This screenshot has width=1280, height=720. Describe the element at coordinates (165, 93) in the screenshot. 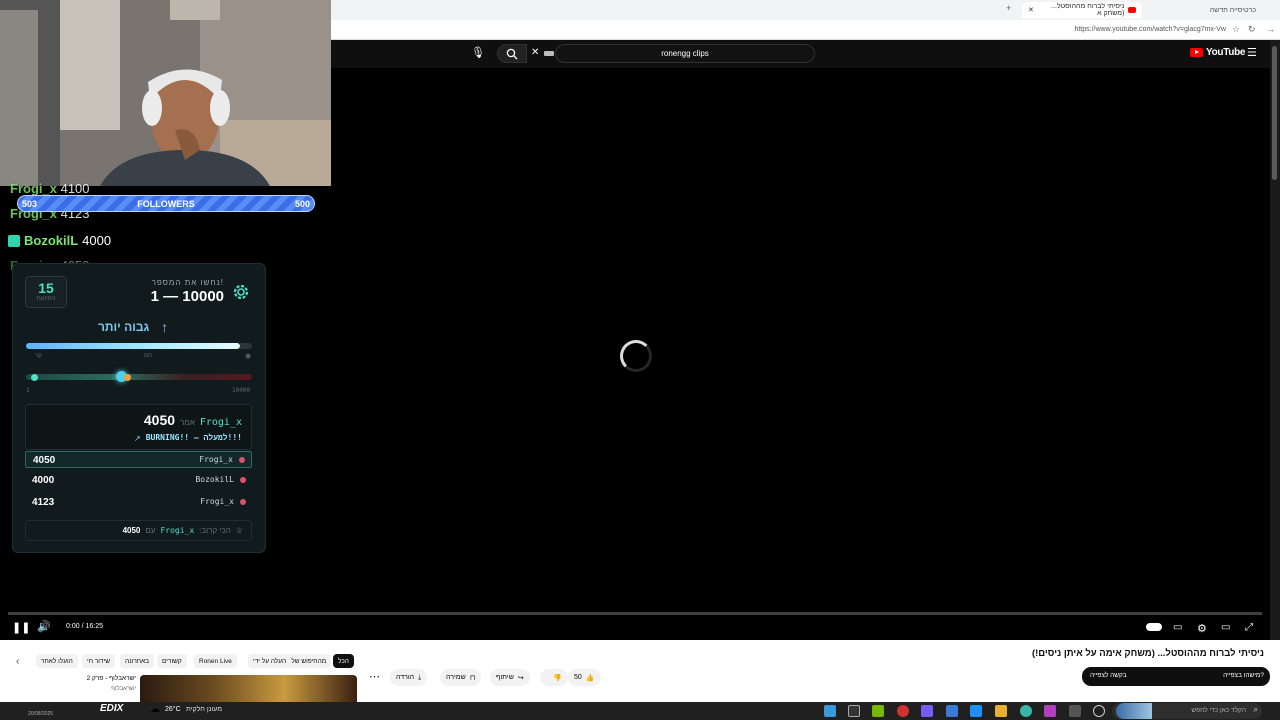

I see `webcam-image` at that location.